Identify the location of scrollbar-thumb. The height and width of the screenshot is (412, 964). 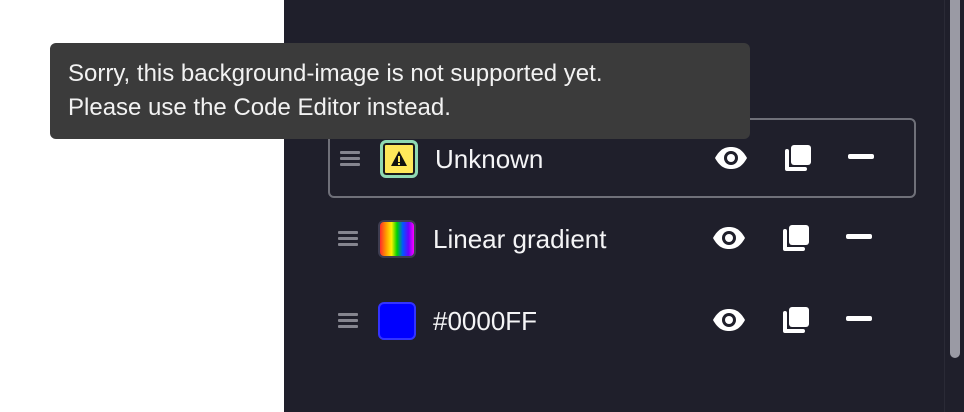
(955, 179).